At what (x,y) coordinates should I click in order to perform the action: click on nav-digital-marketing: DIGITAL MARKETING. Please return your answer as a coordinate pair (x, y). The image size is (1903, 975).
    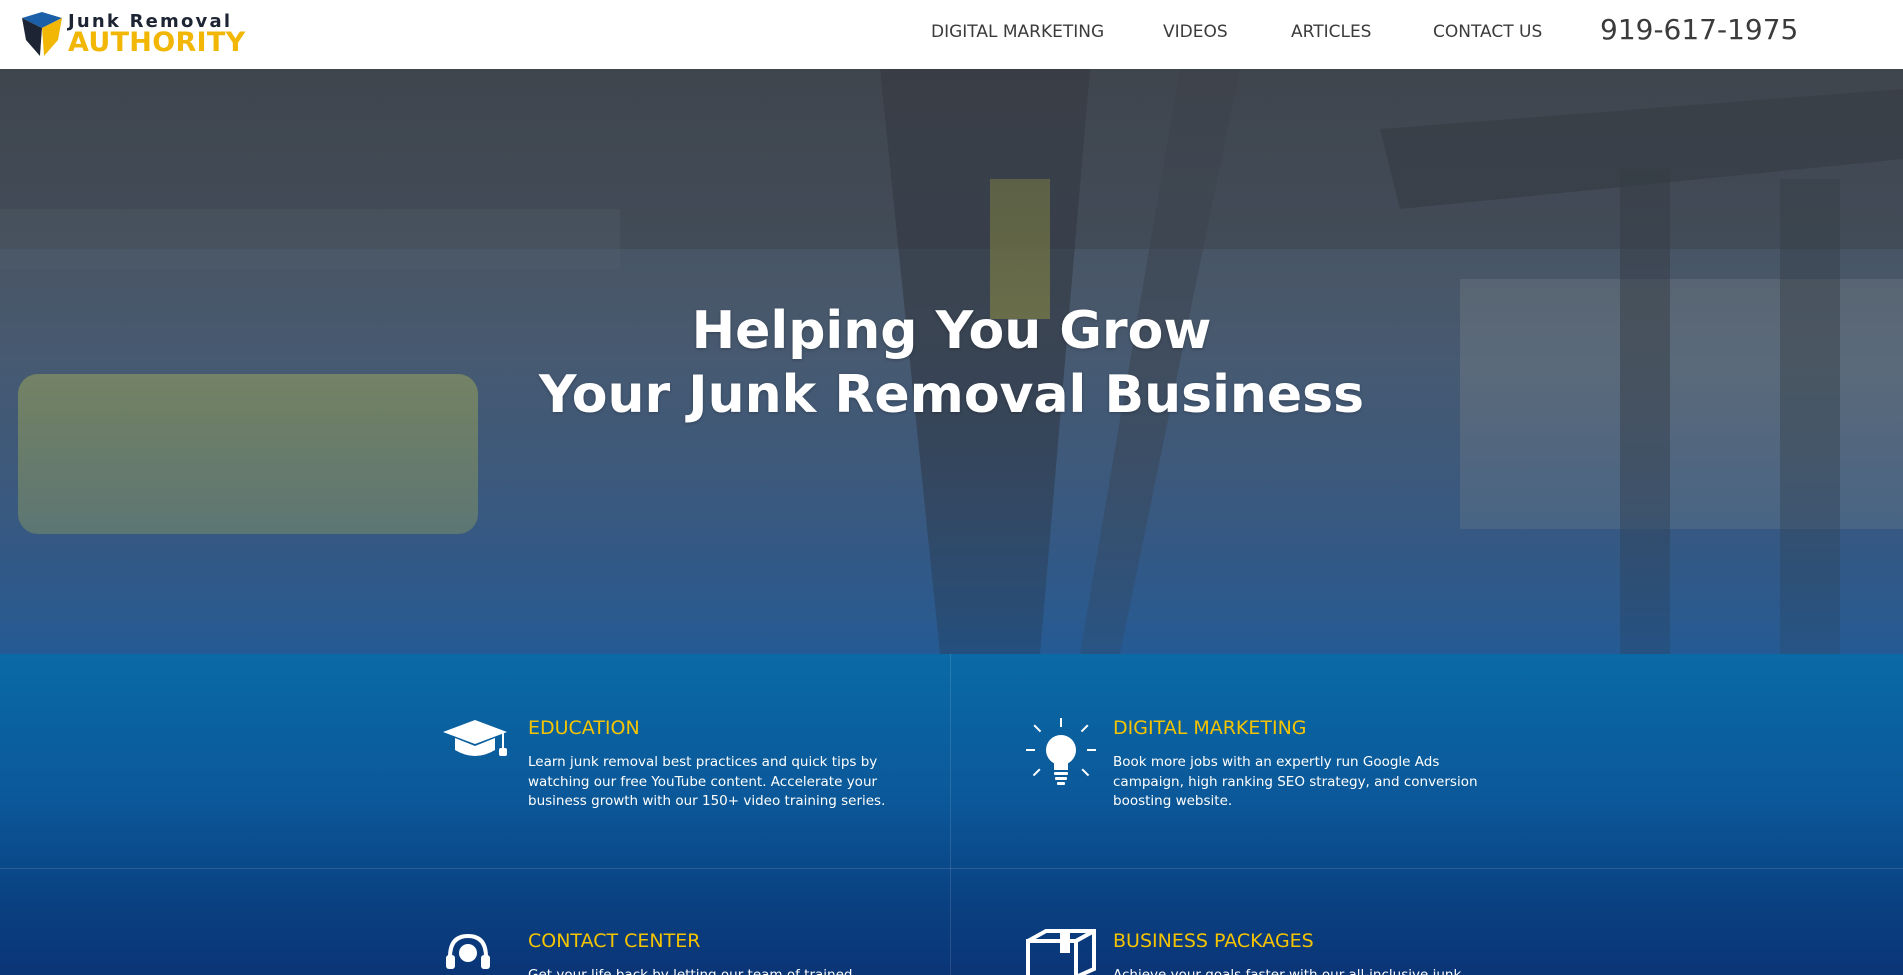
    Looking at the image, I should click on (1017, 32).